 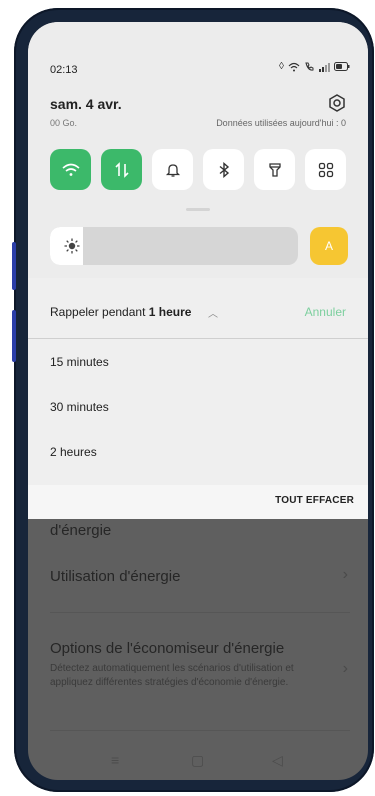 I want to click on location-icon: ◊, so click(x=281, y=66).